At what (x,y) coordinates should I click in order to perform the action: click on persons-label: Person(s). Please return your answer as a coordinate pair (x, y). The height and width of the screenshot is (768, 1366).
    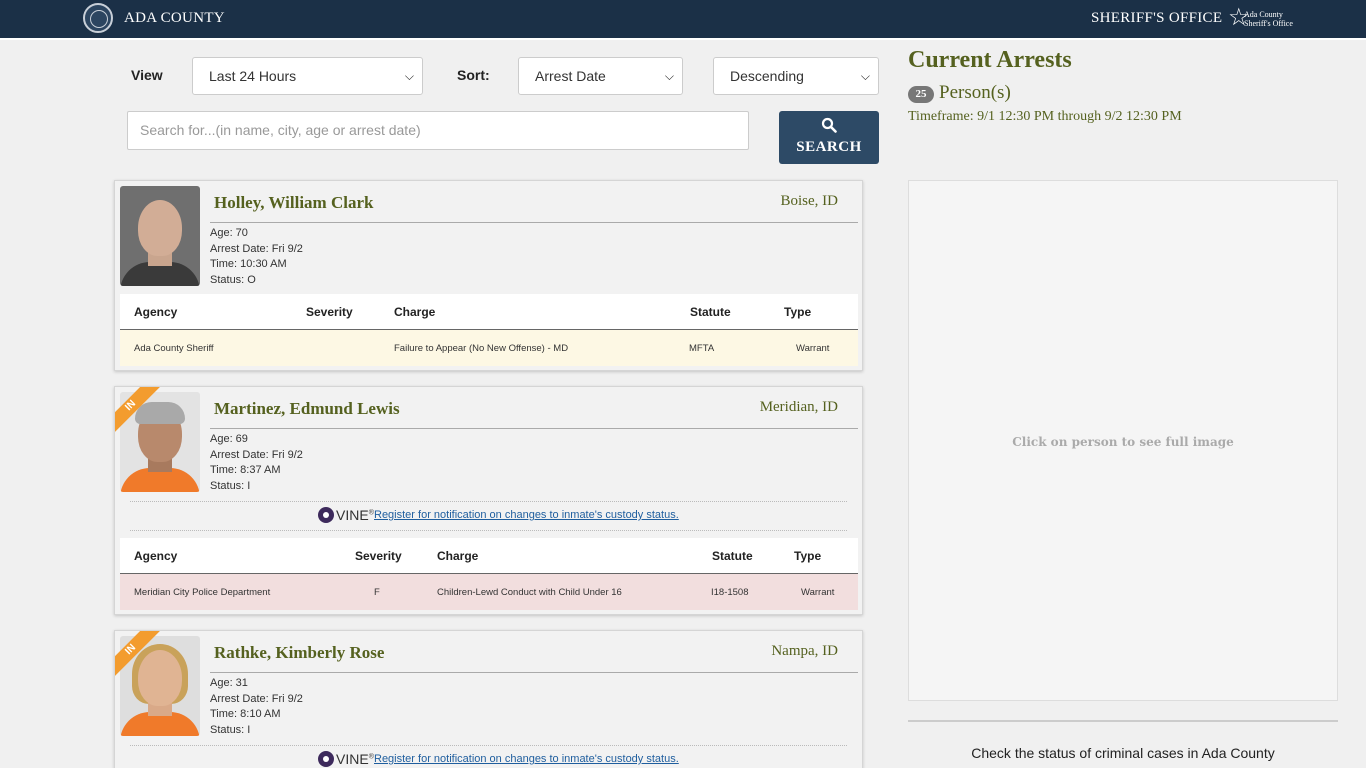
    Looking at the image, I should click on (975, 92).